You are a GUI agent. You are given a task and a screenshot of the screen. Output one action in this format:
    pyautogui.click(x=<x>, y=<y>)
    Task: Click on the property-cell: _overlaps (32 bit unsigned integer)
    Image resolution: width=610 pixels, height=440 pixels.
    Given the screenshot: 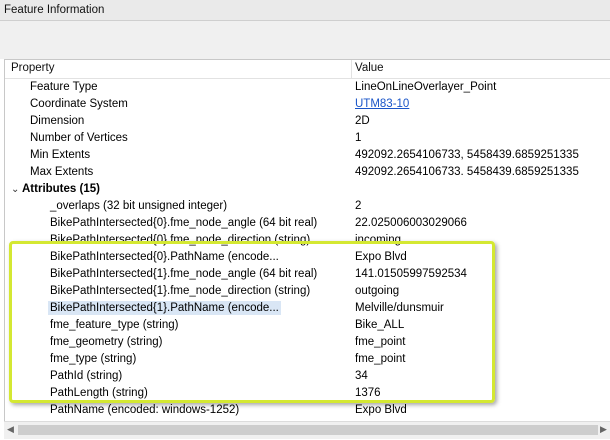 What is the action you would take?
    pyautogui.click(x=139, y=206)
    